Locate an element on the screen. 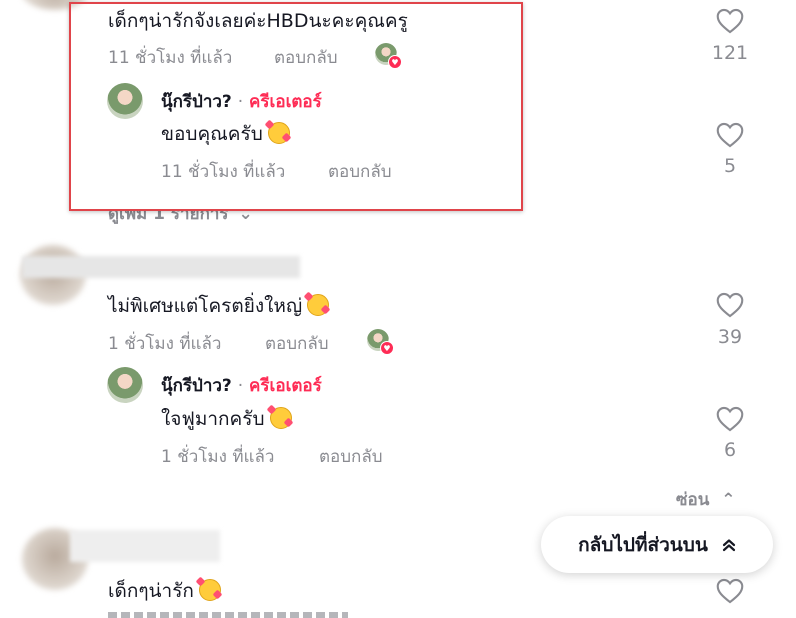  creator-avatar is located at coordinates (125, 385).